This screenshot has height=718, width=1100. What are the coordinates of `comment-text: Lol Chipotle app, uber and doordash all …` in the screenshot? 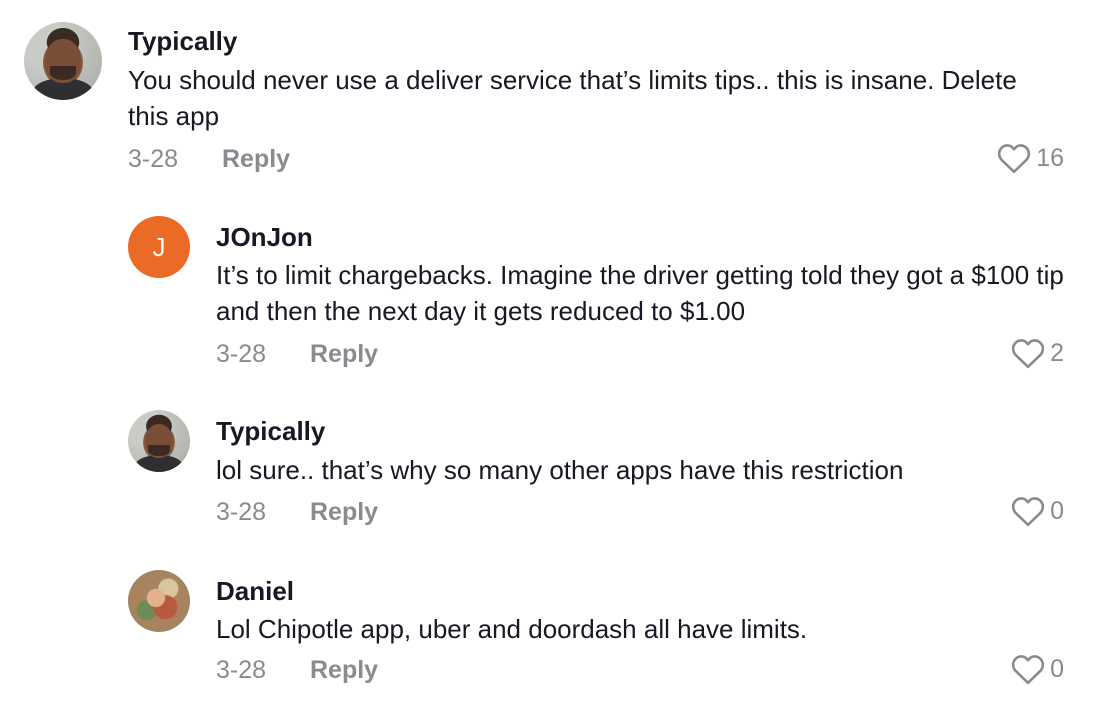 It's located at (512, 629).